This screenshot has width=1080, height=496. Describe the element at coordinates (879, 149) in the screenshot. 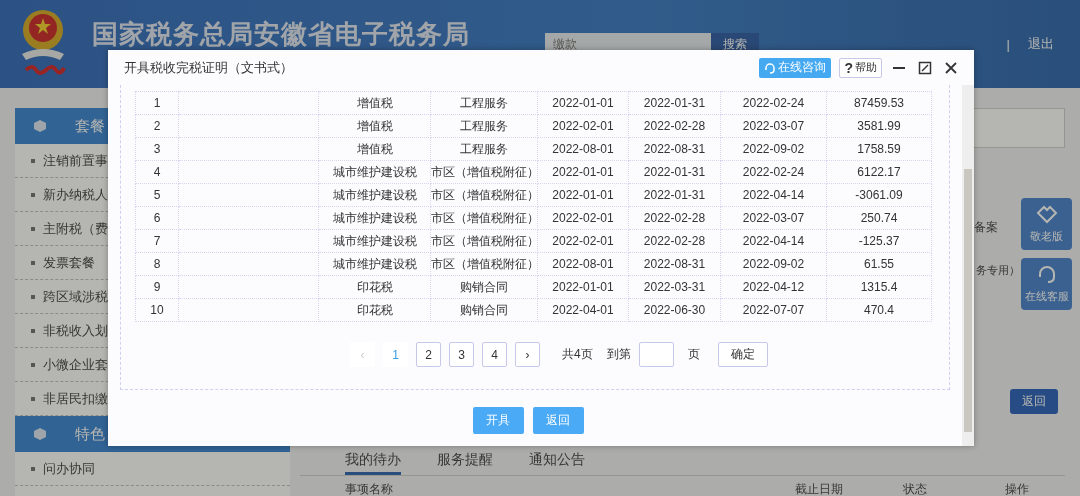

I see `table-cell: 1758.59` at that location.